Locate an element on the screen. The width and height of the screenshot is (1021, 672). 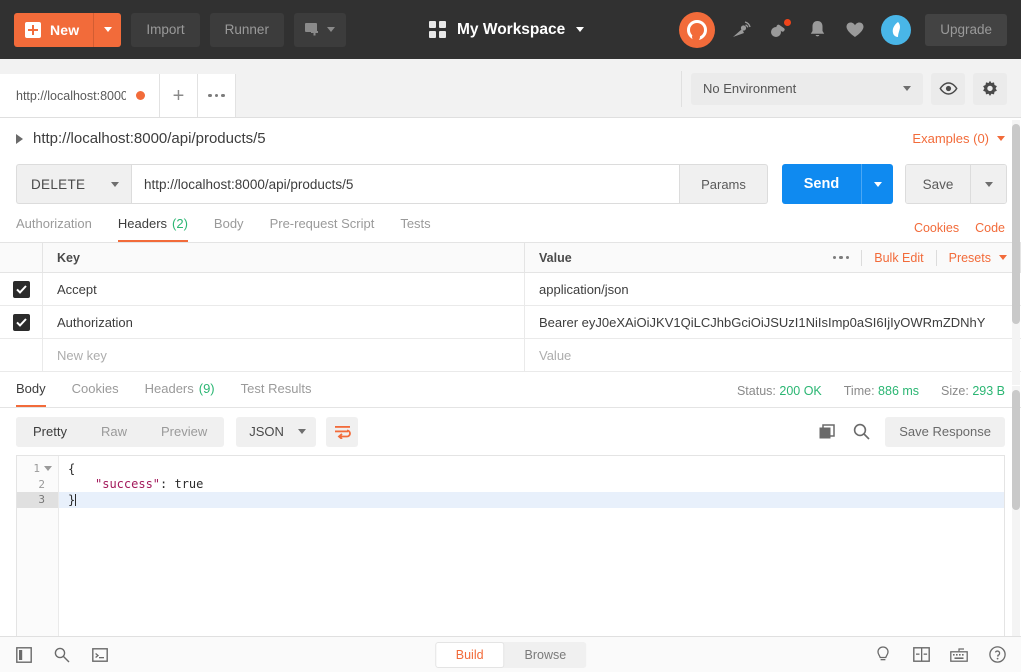
tab-pre-request-script: Pre-request Script is located at coordinates (322, 225).